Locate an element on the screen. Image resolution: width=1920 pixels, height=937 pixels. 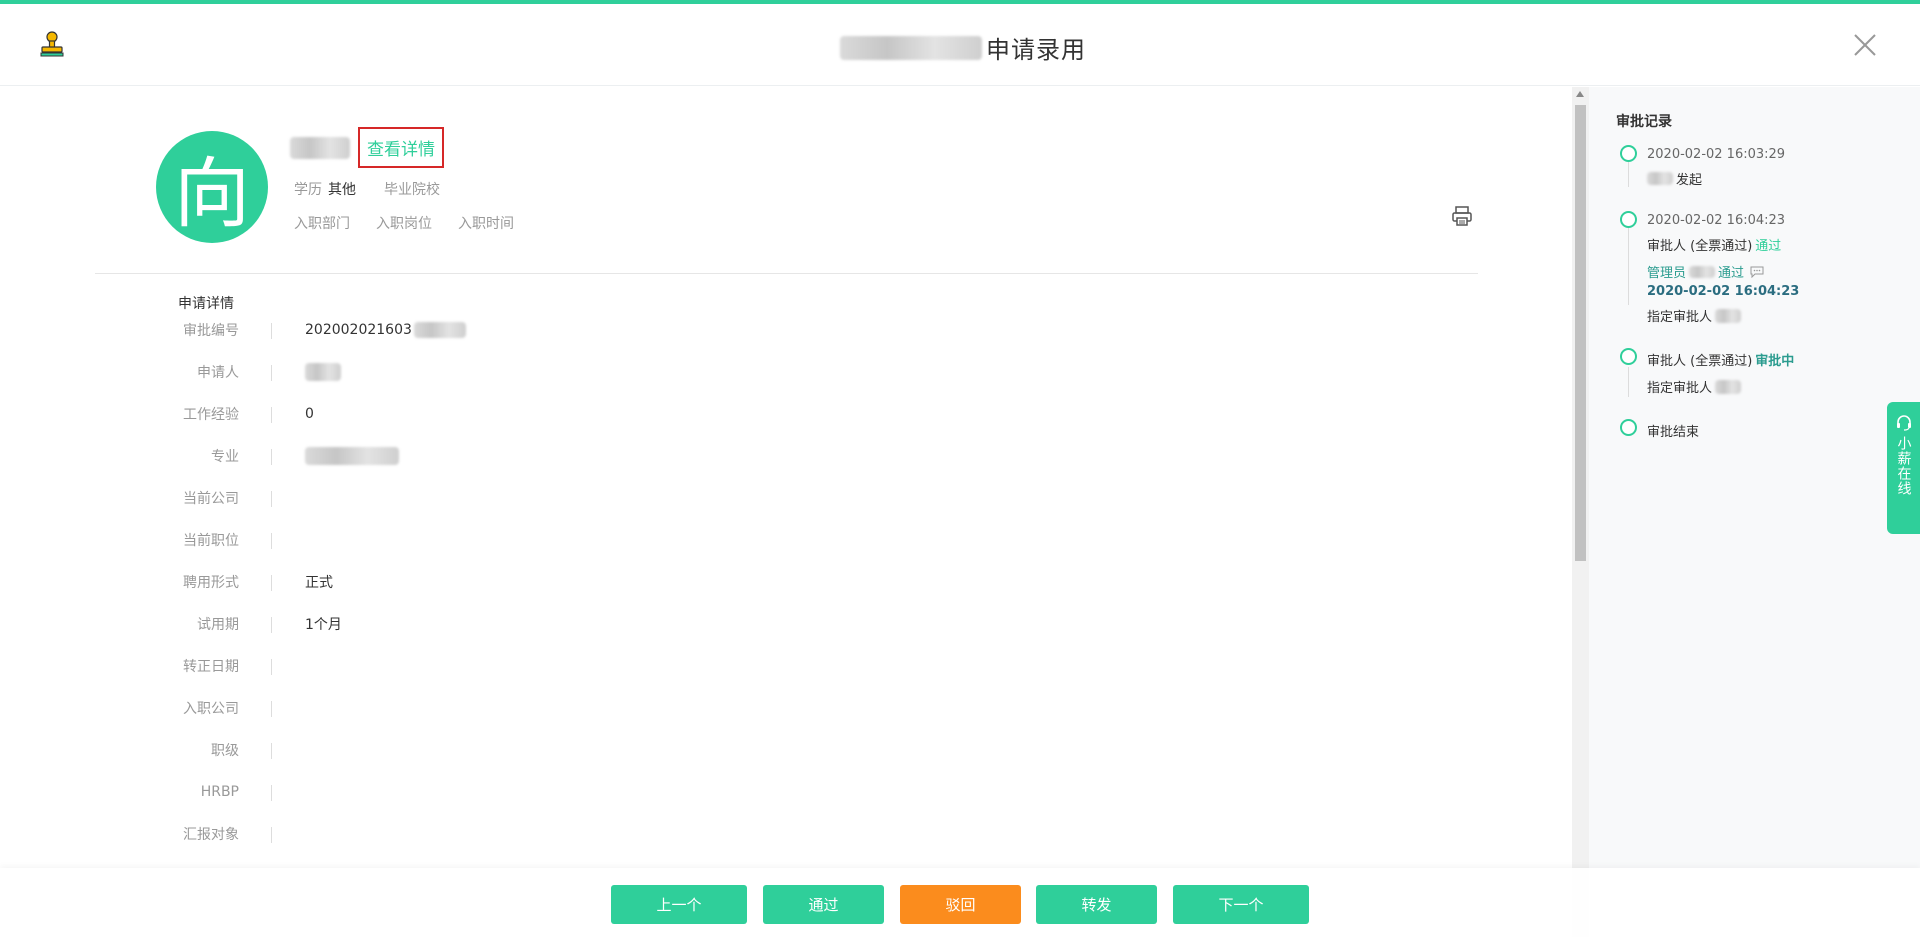
bottom-action-bar: 上一个 通过 驳回 转发 下一个 is located at coordinates (960, 902).